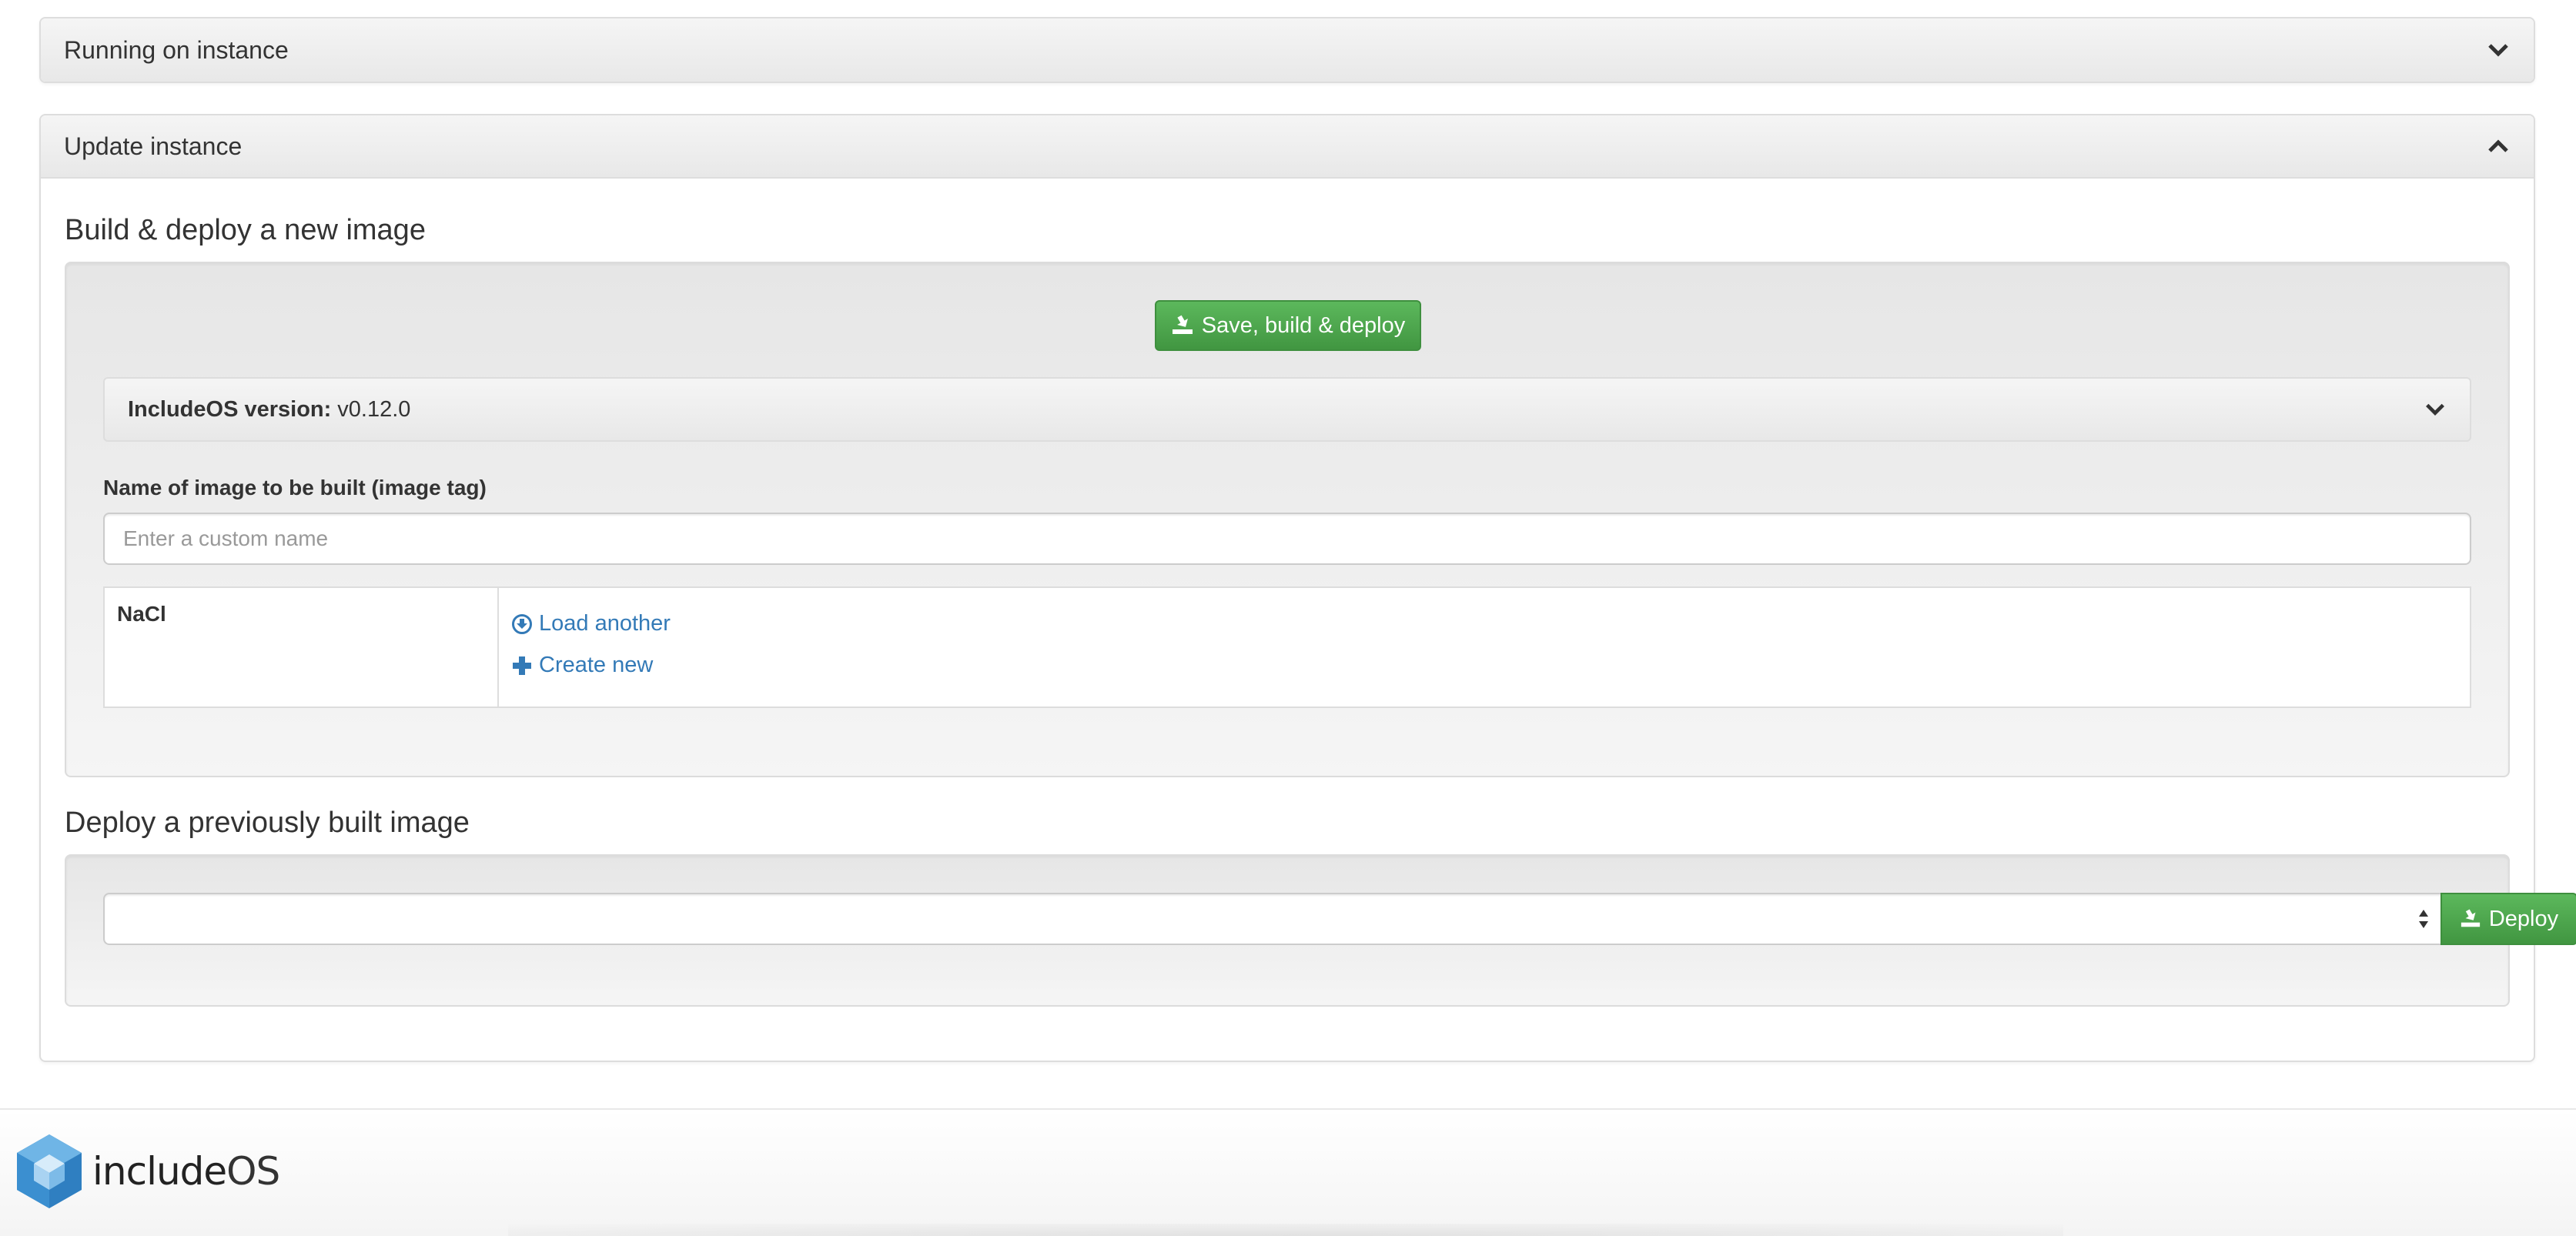 The width and height of the screenshot is (2576, 1236). Describe the element at coordinates (302, 647) in the screenshot. I see `service-name: NaCl` at that location.